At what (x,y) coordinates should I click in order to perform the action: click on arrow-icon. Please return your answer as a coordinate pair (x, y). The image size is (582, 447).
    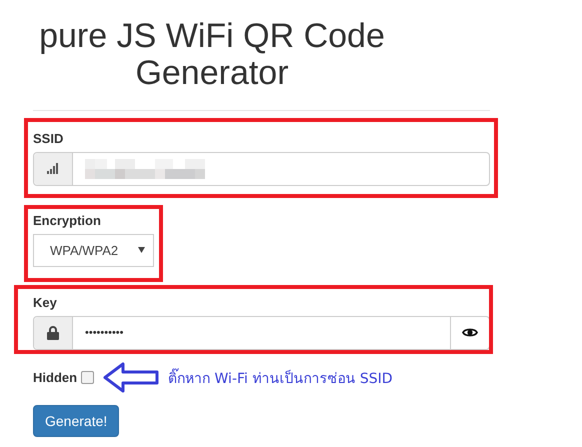
    Looking at the image, I should click on (131, 378).